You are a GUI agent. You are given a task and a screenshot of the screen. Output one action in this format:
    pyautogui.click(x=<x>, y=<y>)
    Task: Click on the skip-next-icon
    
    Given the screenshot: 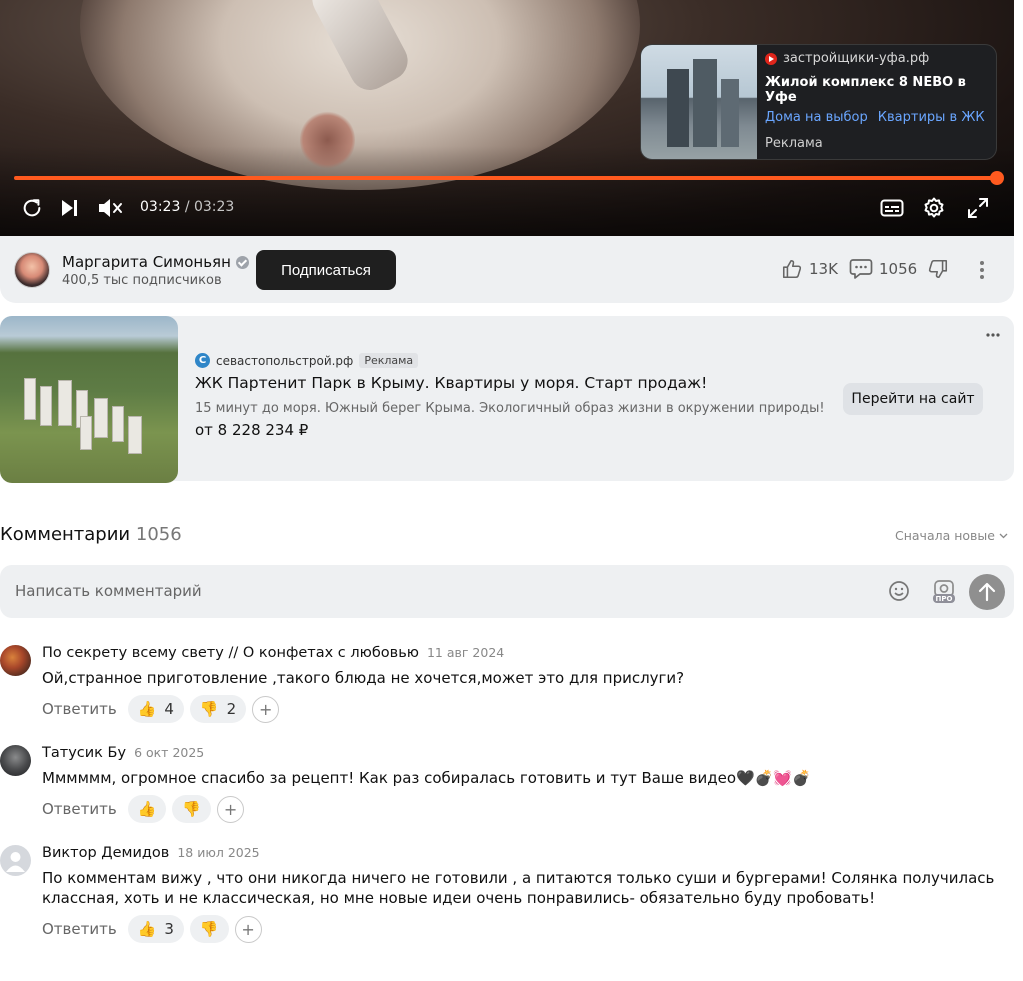 What is the action you would take?
    pyautogui.click(x=69, y=208)
    